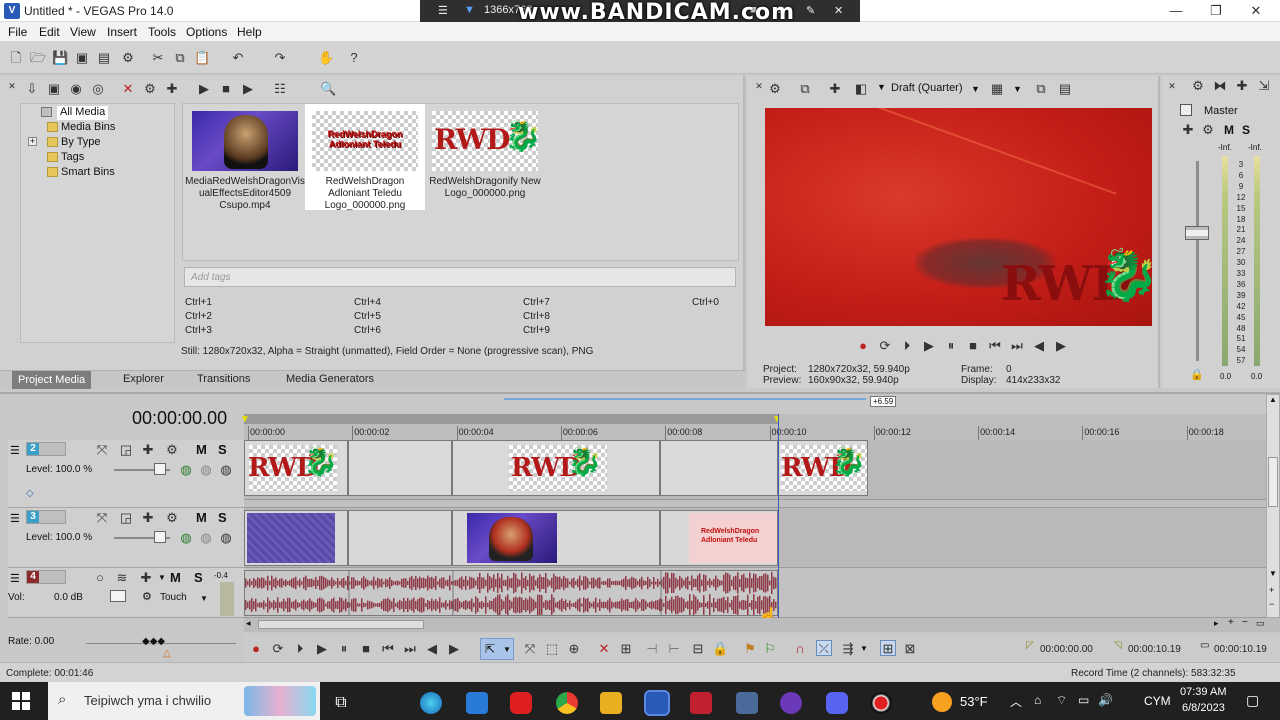 The image size is (1280, 720). What do you see at coordinates (226, 470) in the screenshot?
I see `track-child-icon: ◍` at bounding box center [226, 470].